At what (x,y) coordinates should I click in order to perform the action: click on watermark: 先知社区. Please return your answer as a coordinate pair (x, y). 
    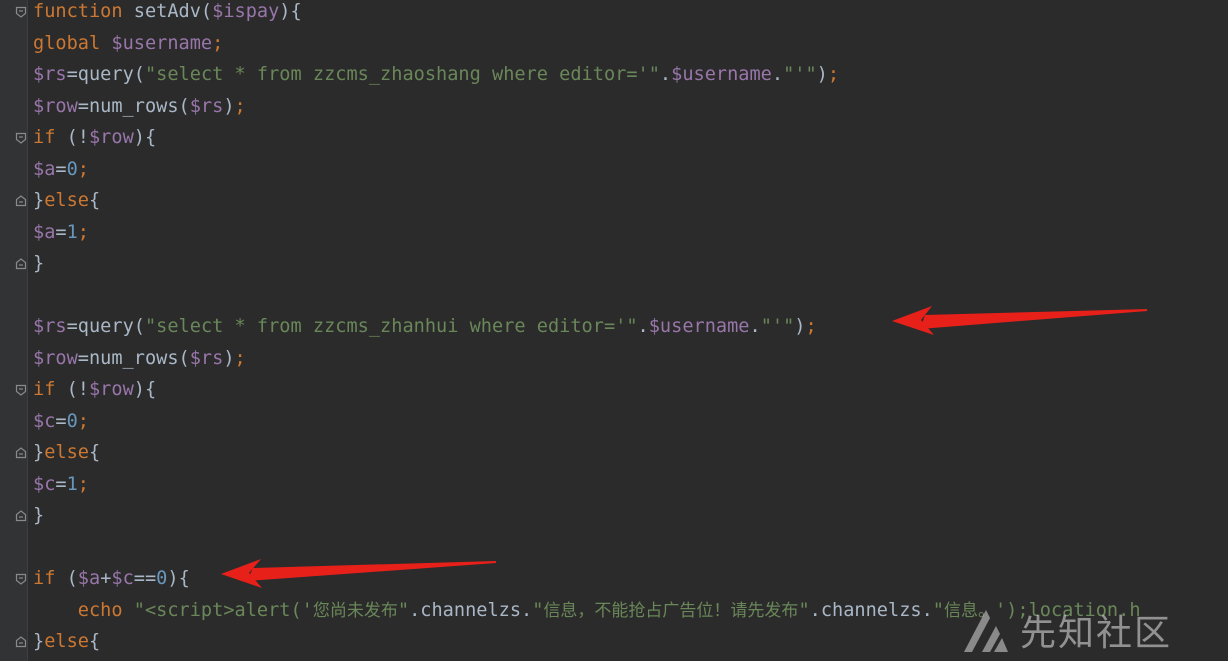
    Looking at the image, I should click on (1094, 629).